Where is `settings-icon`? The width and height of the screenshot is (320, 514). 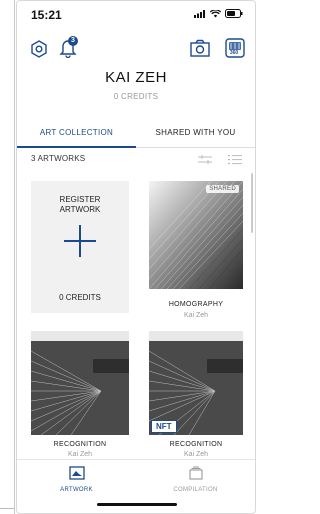 settings-icon is located at coordinates (39, 49).